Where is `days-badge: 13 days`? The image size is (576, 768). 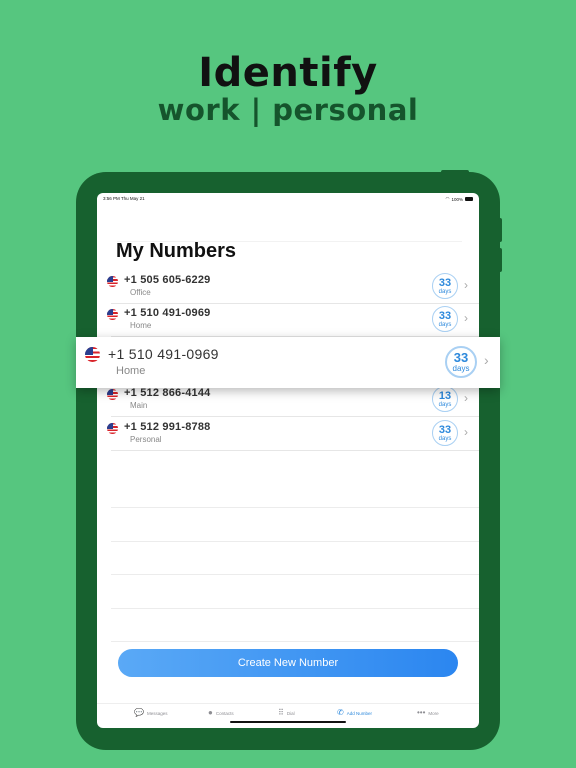
days-badge: 13 days is located at coordinates (445, 399).